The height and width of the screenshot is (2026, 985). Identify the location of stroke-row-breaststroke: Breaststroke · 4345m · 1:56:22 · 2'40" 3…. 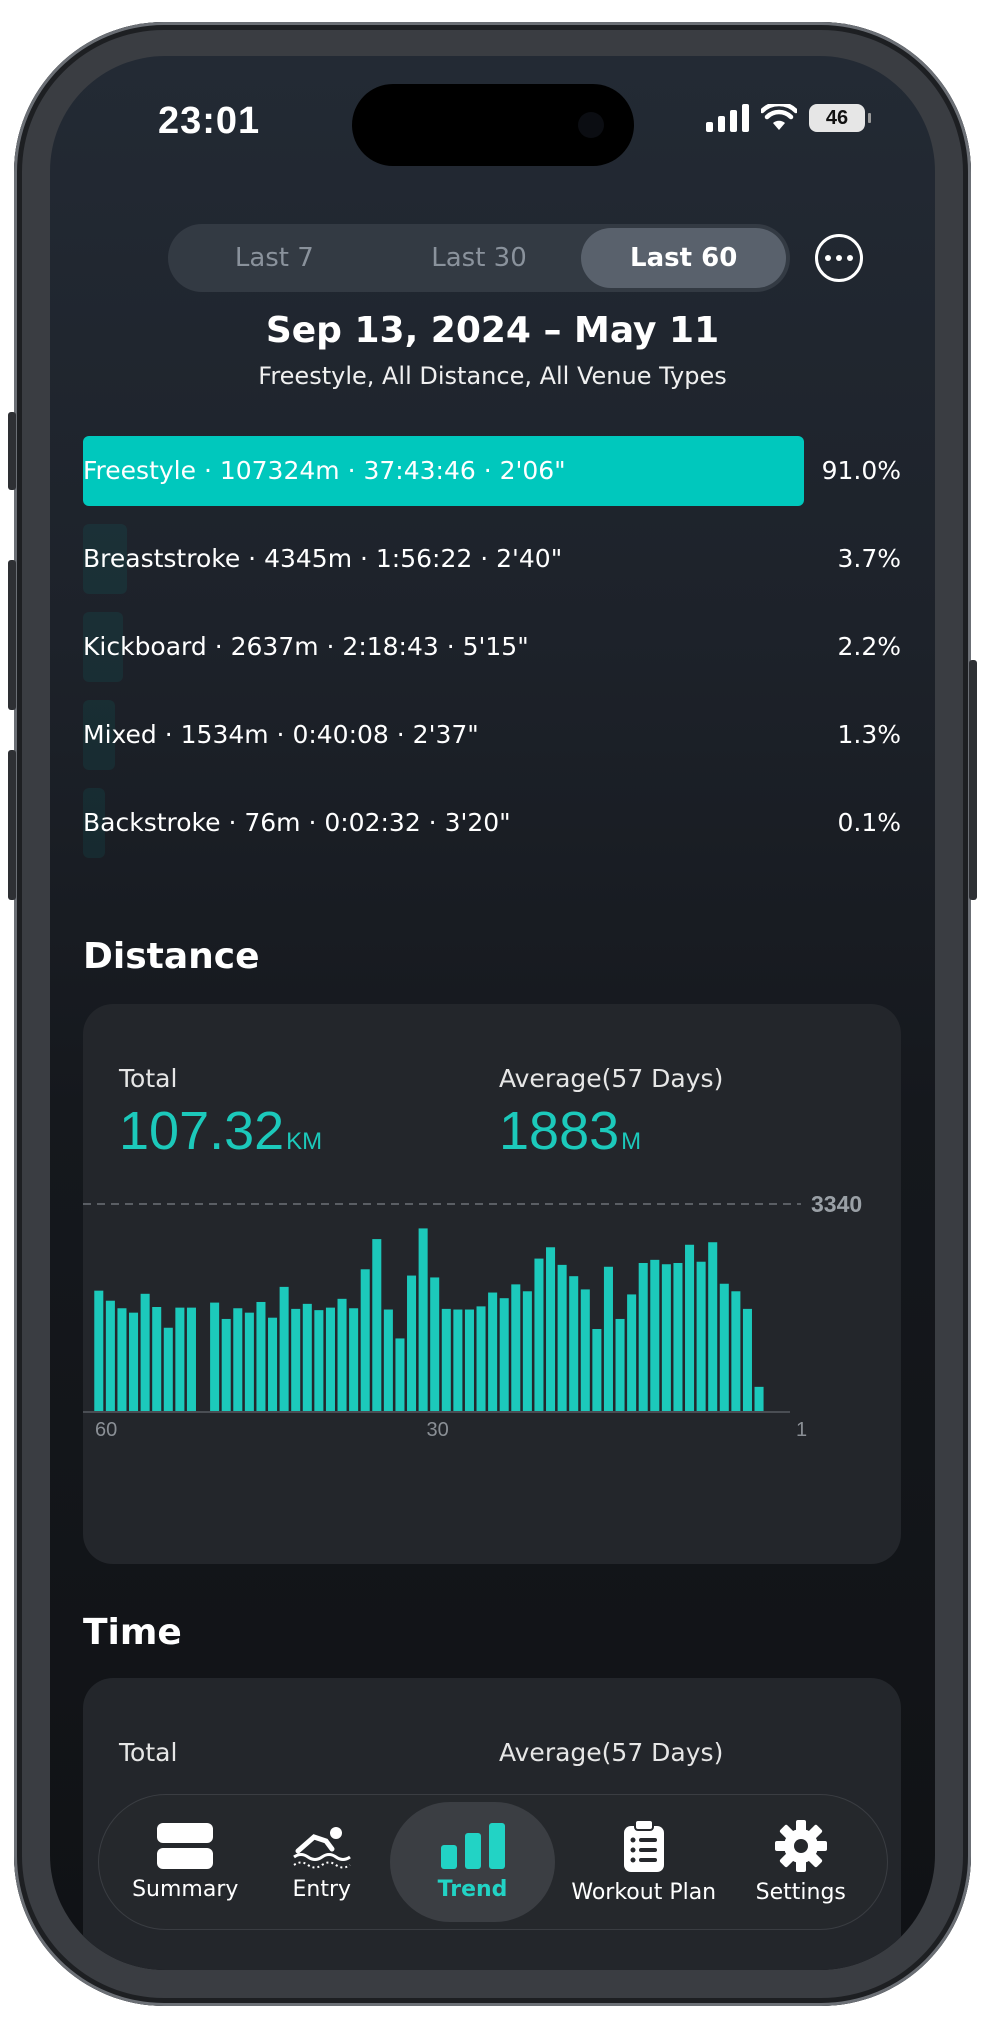
(492, 559).